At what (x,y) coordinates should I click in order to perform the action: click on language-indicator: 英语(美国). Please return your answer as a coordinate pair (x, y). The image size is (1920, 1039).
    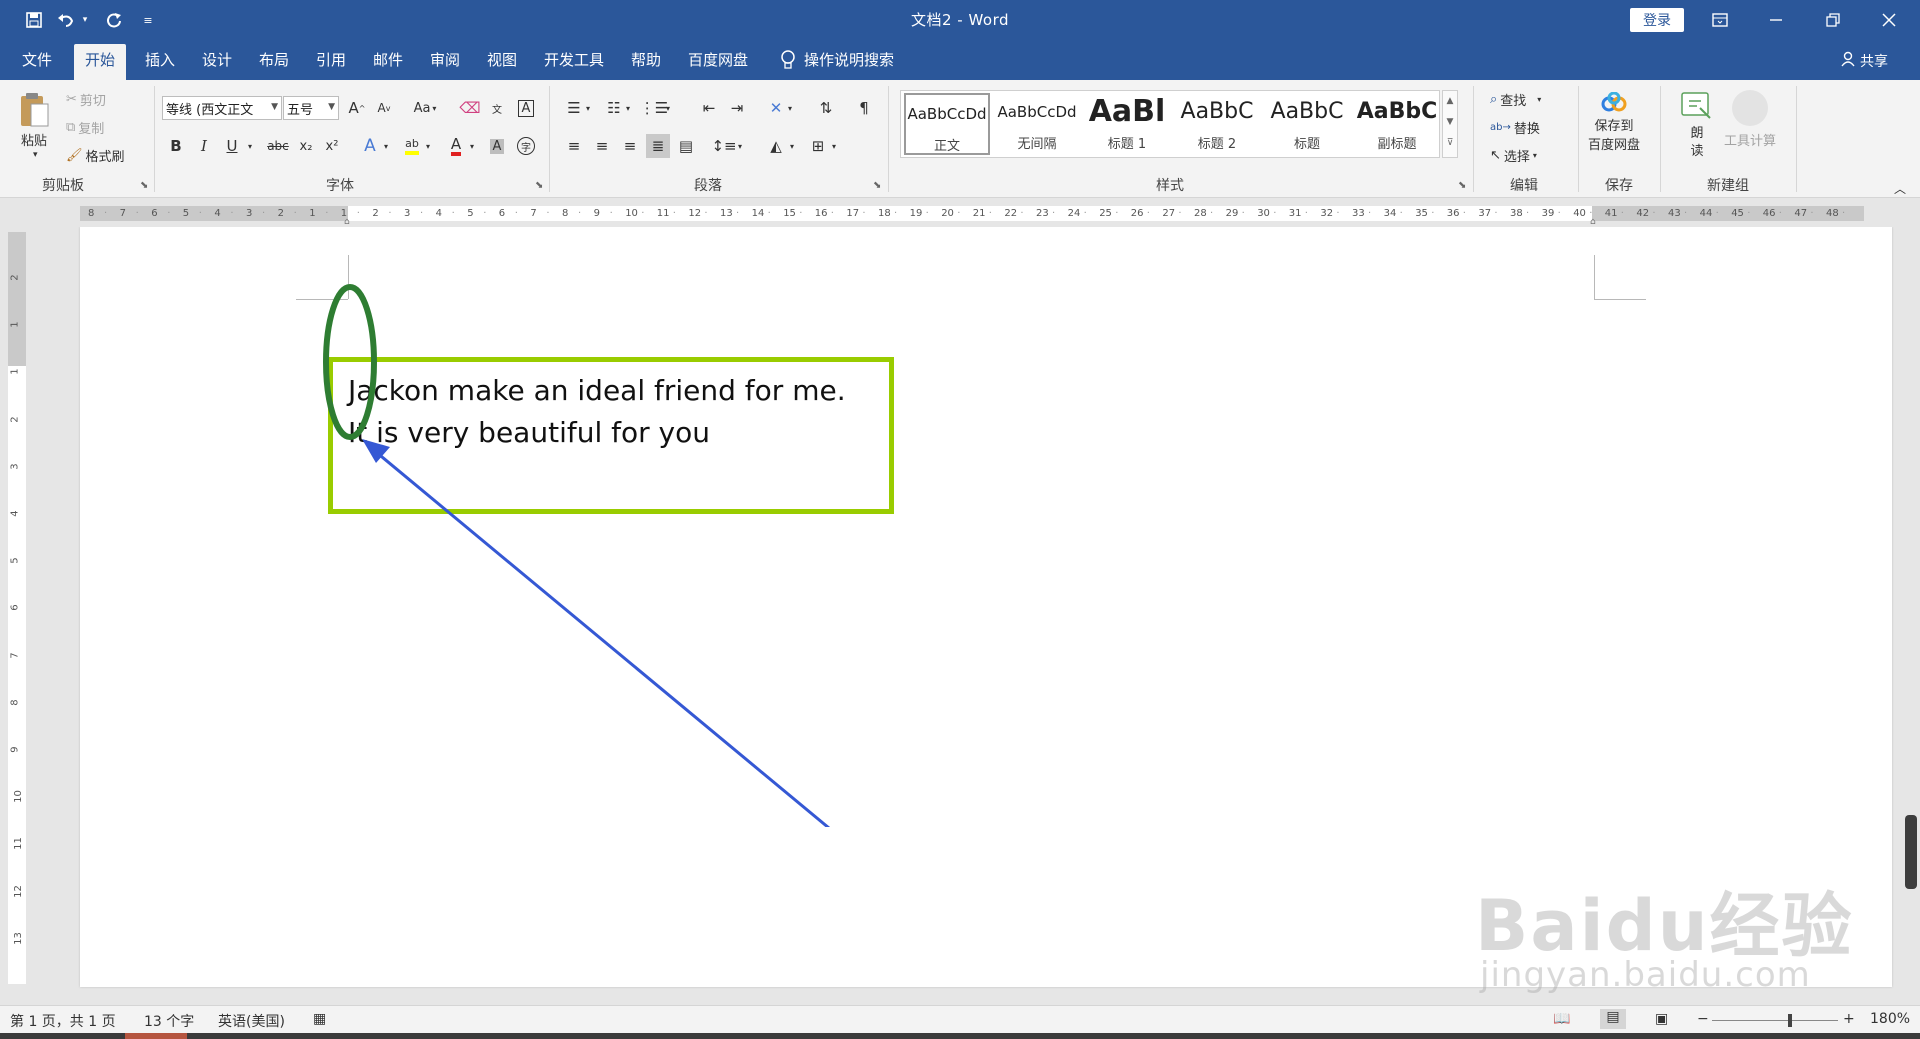
    Looking at the image, I should click on (251, 1021).